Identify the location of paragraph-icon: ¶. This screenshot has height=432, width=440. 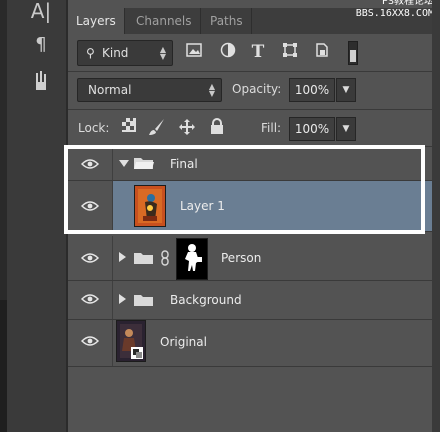
(41, 45).